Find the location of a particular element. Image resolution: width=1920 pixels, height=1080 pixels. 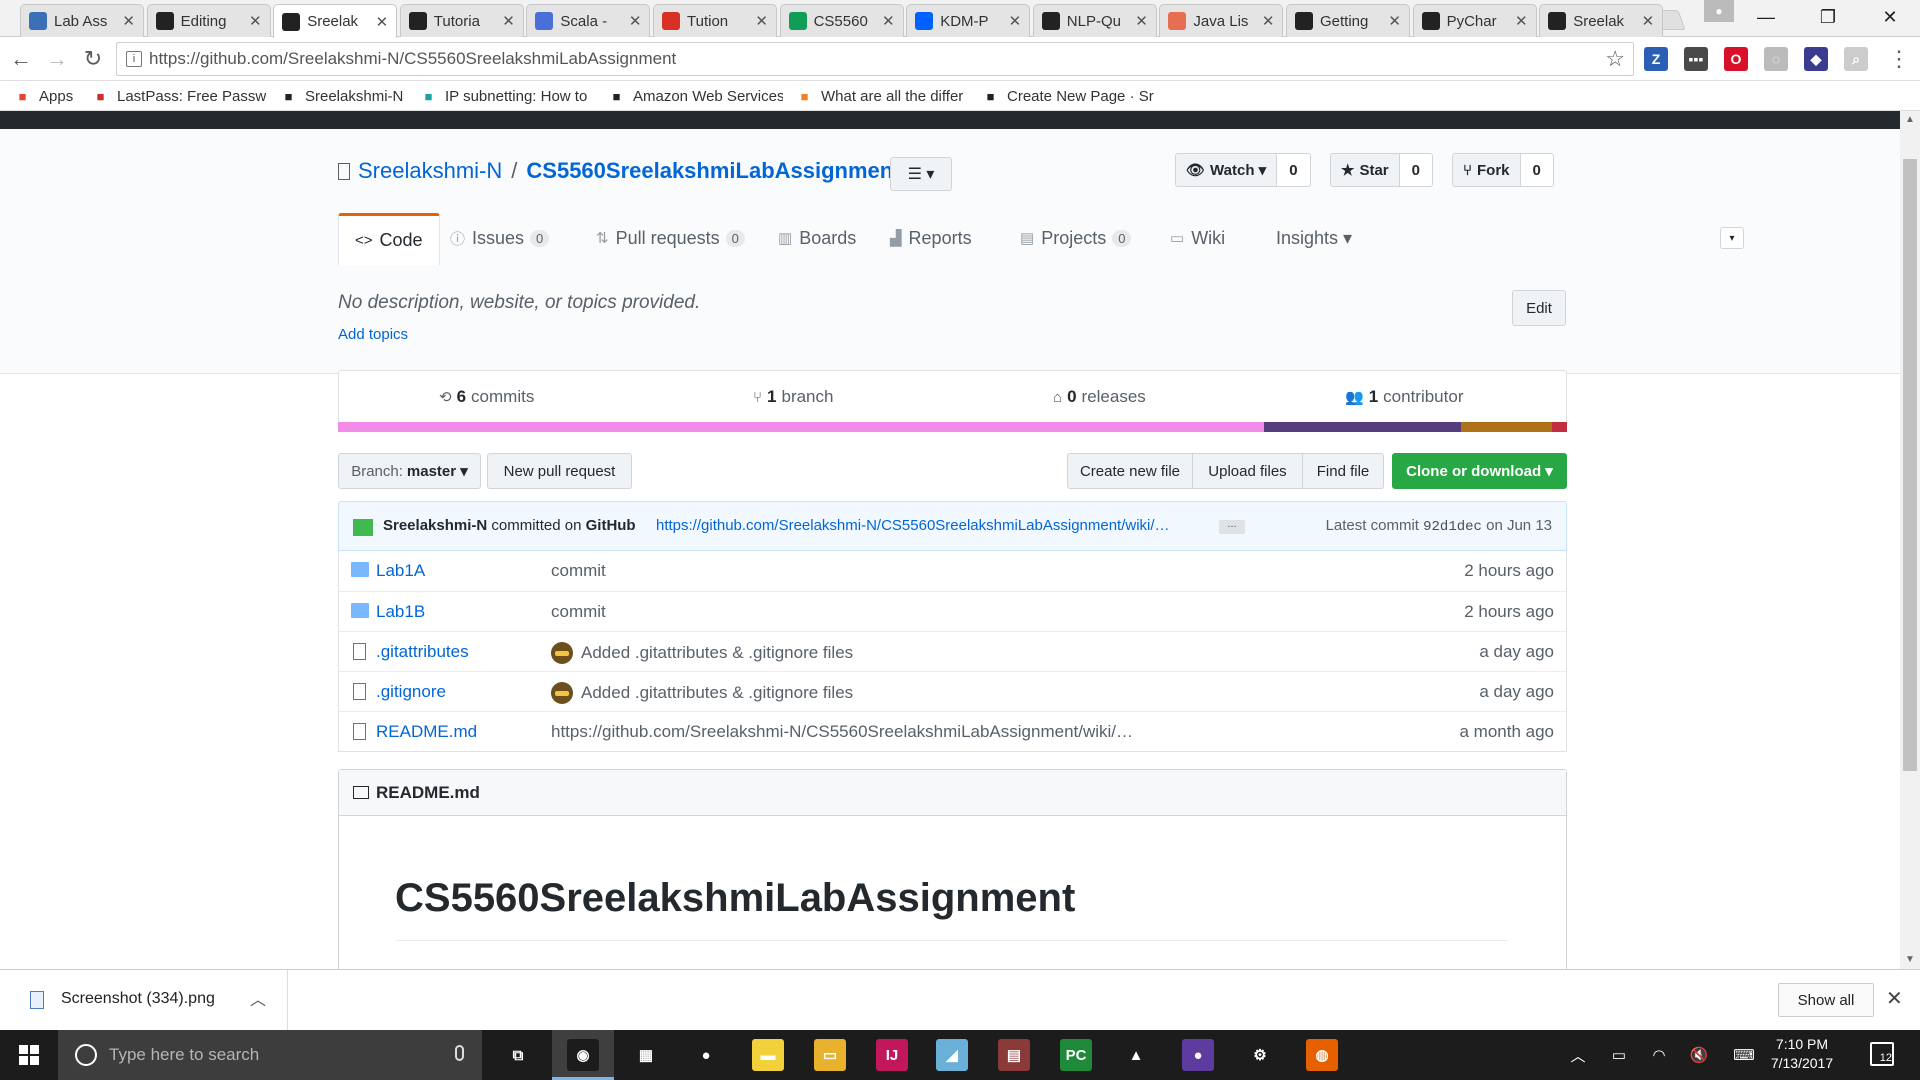

microphone-icon is located at coordinates (459, 1053).